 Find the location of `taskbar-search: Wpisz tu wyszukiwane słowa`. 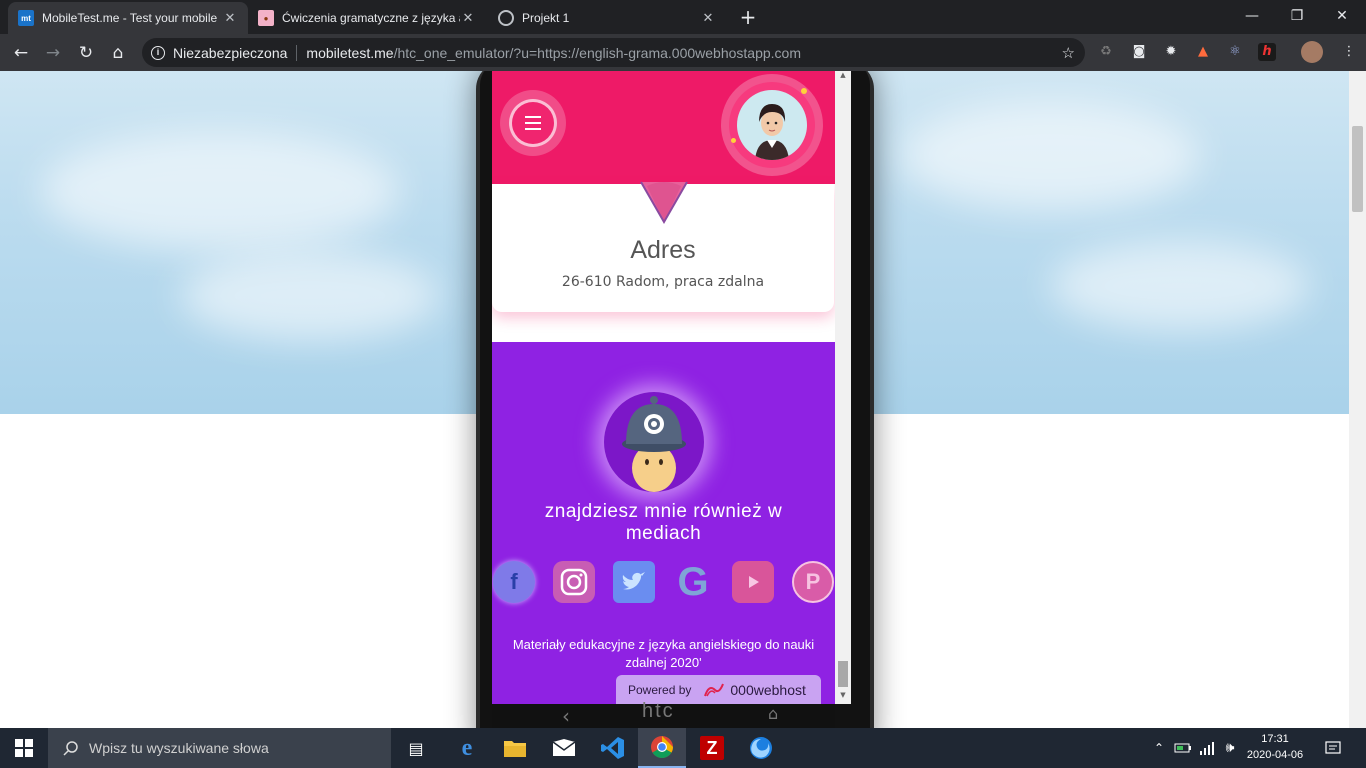

taskbar-search: Wpisz tu wyszukiwane słowa is located at coordinates (219, 748).